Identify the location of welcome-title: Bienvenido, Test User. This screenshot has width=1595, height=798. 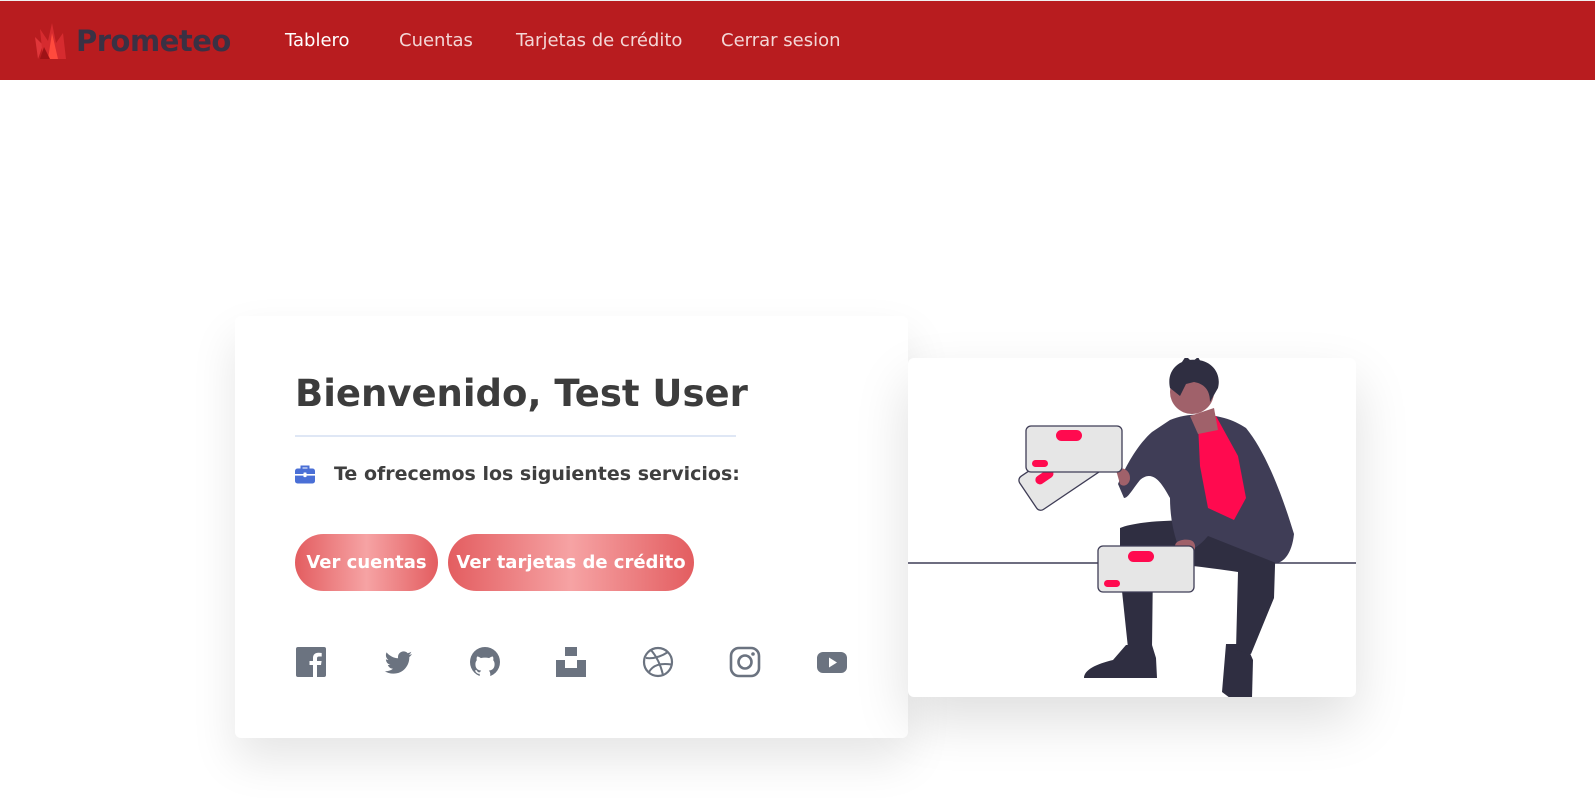
(521, 393).